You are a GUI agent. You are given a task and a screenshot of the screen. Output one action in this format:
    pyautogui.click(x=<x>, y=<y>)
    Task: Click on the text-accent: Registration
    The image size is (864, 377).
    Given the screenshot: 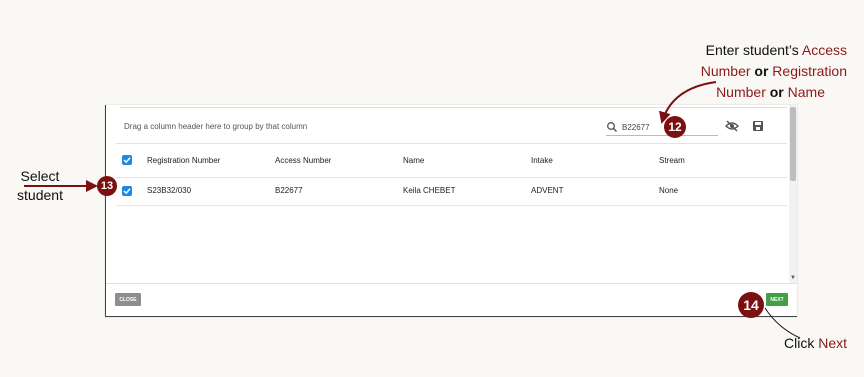 What is the action you would take?
    pyautogui.click(x=809, y=71)
    